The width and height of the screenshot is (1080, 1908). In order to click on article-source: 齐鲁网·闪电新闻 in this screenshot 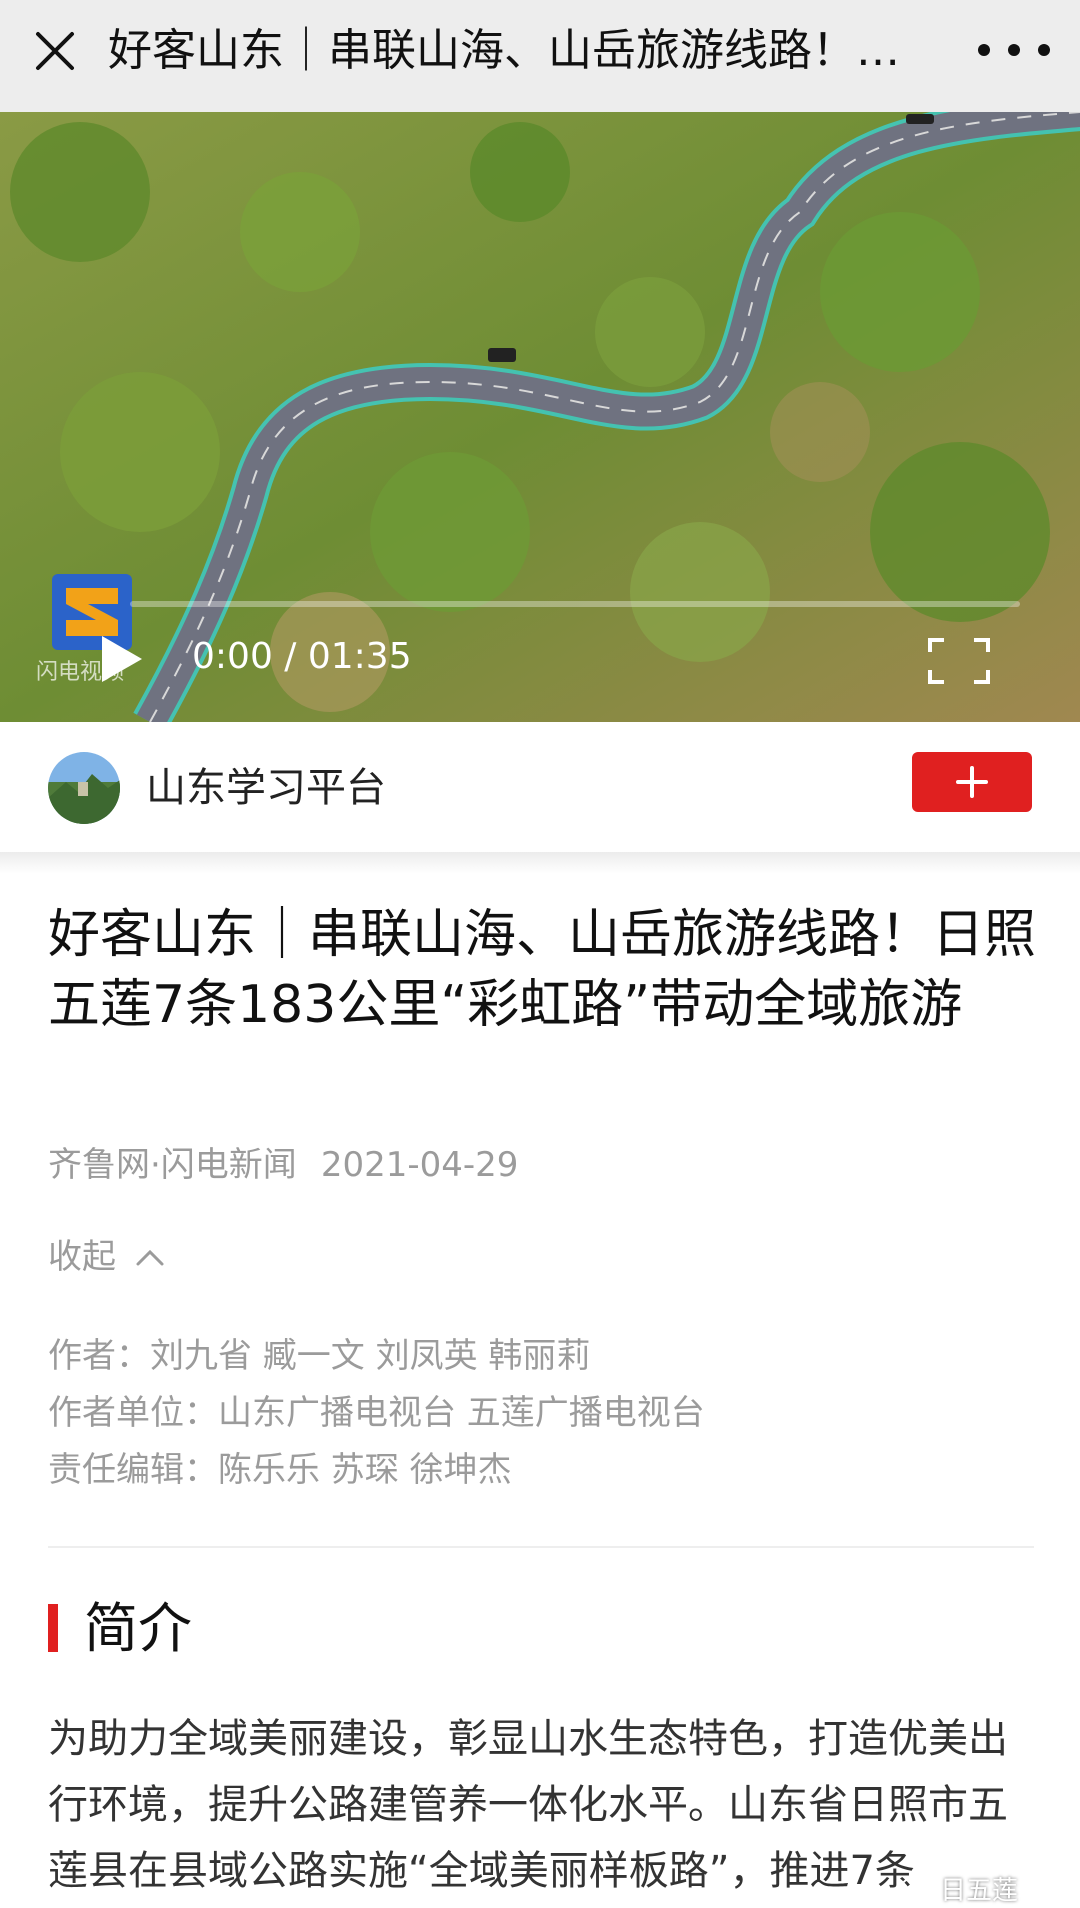, I will do `click(172, 1165)`.